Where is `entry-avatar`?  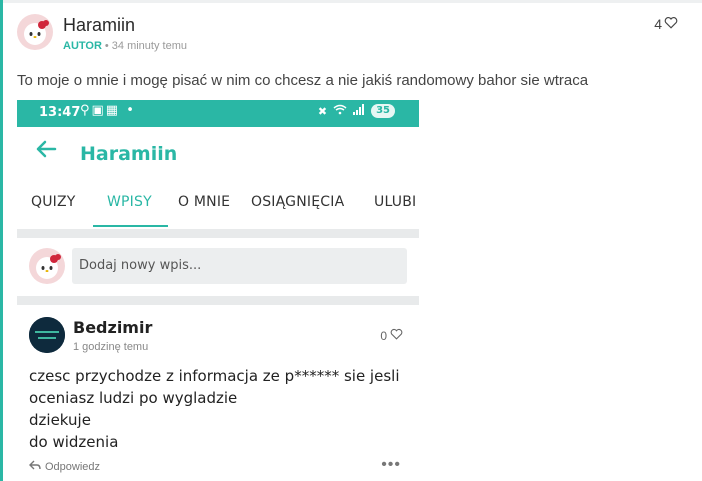 entry-avatar is located at coordinates (47, 335).